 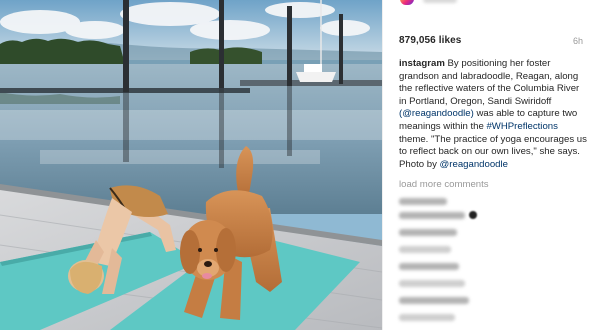 I want to click on instagram-avatar-icon, so click(x=407, y=2).